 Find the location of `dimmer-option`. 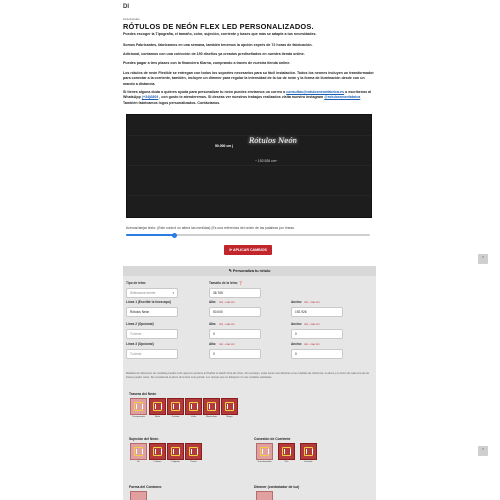

dimmer-option is located at coordinates (264, 495).